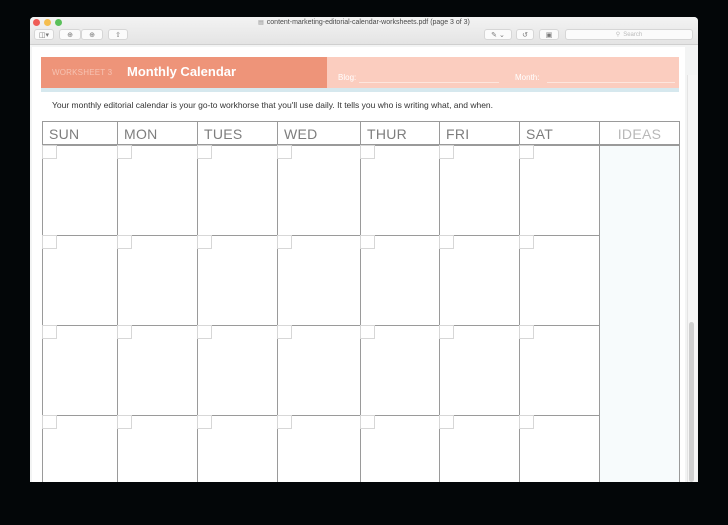 This screenshot has width=728, height=525. Describe the element at coordinates (360, 90) in the screenshot. I see `banner-stripe` at that location.